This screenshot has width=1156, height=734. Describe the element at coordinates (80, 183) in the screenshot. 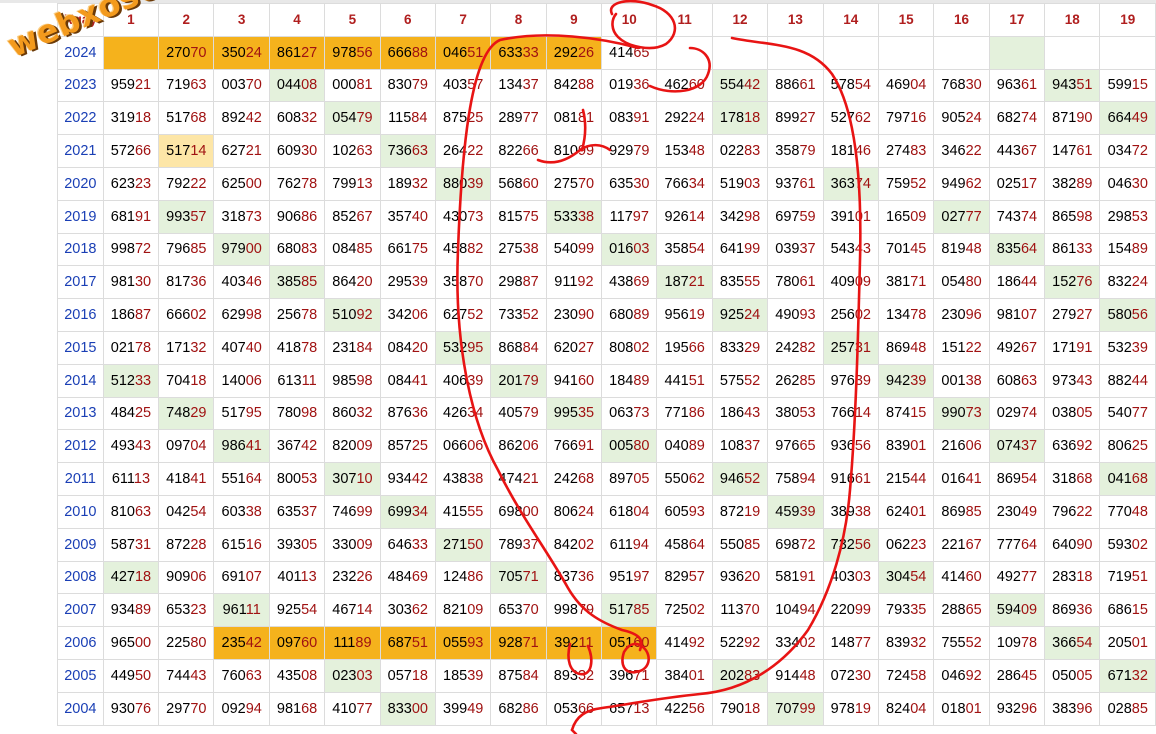

I see `year-cell: 2020` at that location.